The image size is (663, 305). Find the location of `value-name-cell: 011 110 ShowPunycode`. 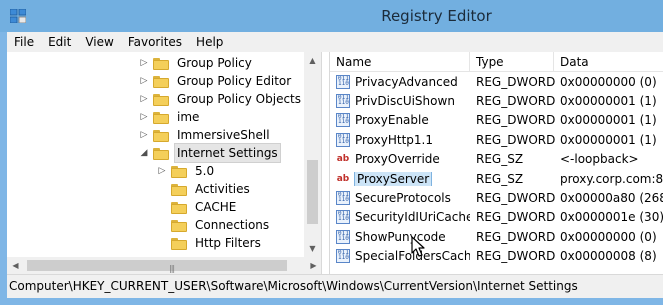

value-name-cell: 011 110 ShowPunycode is located at coordinates (400, 236).